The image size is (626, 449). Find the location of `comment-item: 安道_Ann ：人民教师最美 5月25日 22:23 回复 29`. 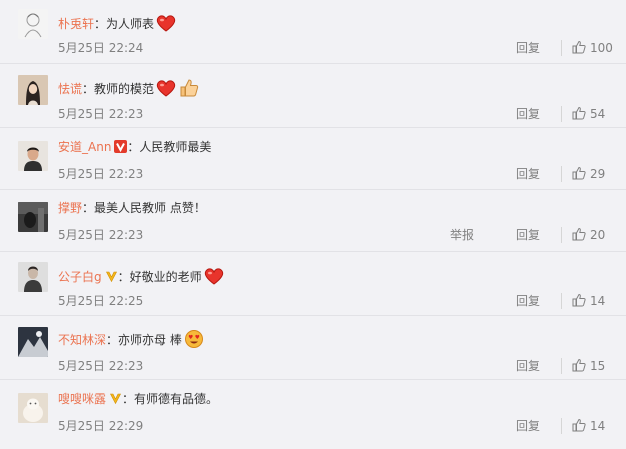

comment-item: 安道_Ann ：人民教师最美 5月25日 22:23 回复 29 is located at coordinates (313, 159).